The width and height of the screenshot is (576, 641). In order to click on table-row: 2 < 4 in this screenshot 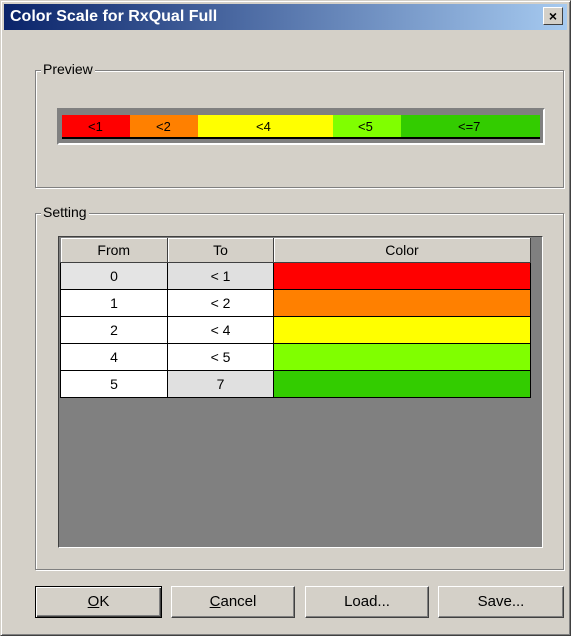, I will do `click(295, 329)`.